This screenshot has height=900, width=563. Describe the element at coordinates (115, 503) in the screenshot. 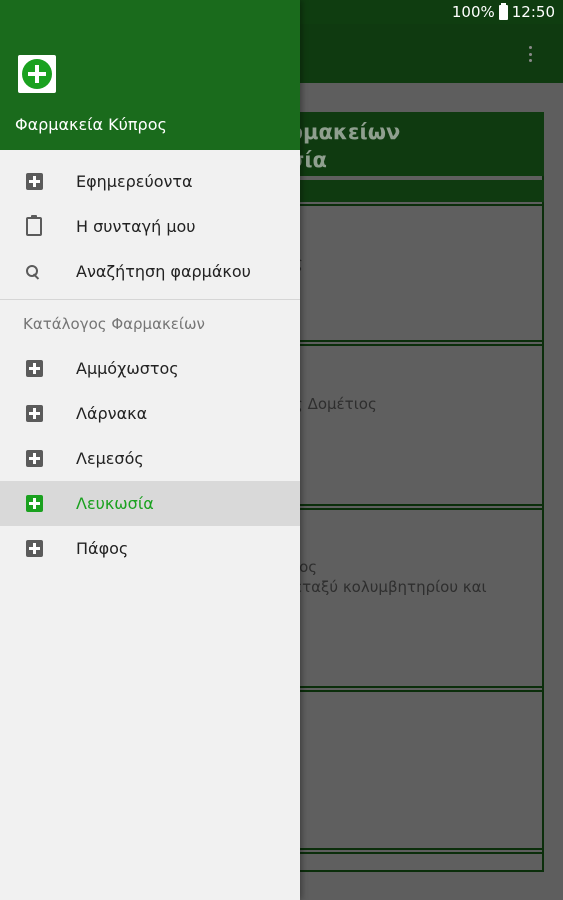

I see `menu-item-label: Λευκωσία` at that location.